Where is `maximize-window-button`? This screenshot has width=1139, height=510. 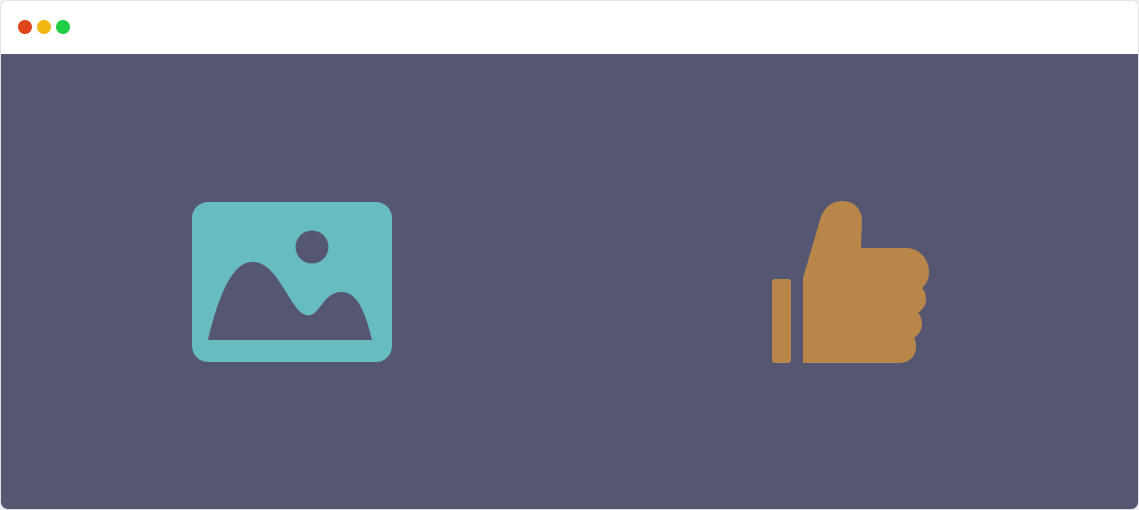
maximize-window-button is located at coordinates (63, 27).